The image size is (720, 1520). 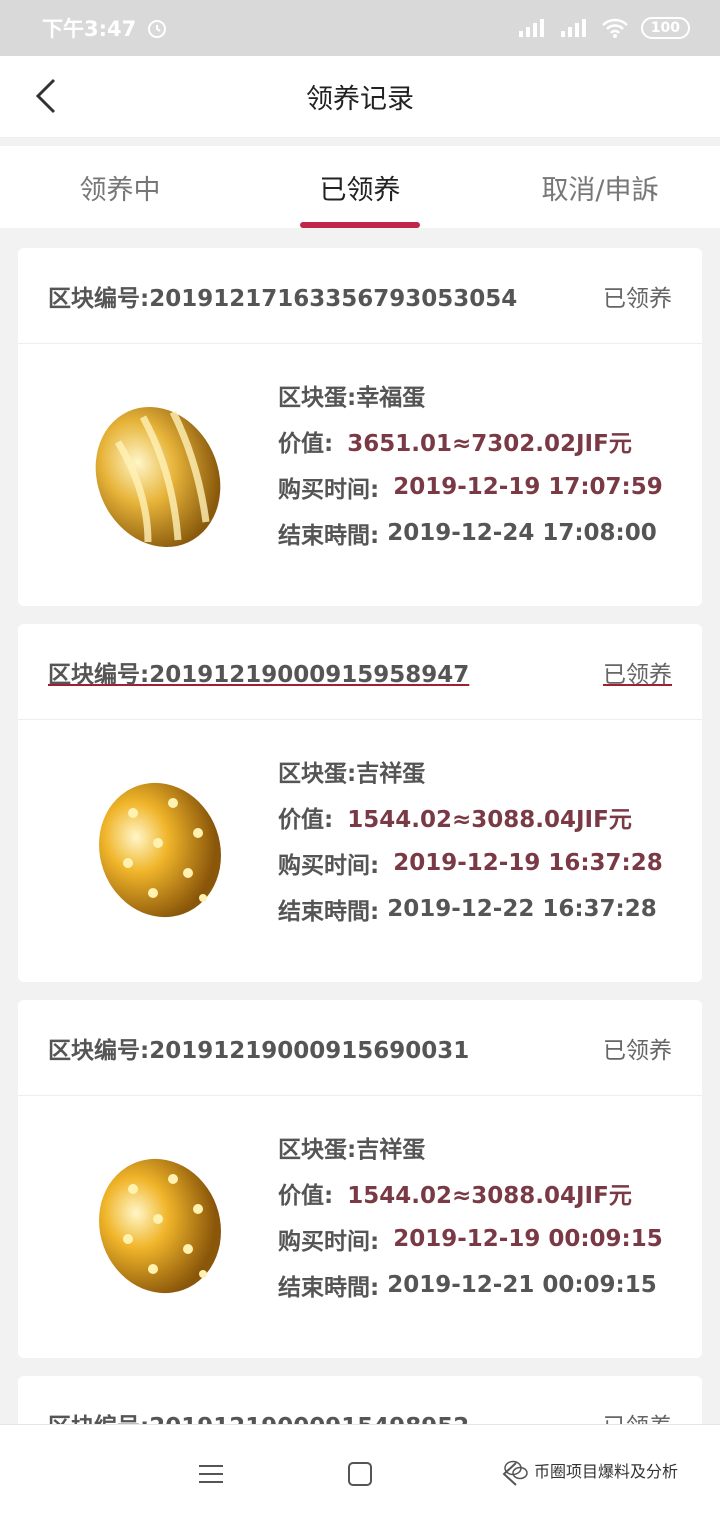 I want to click on watermark: 币圈项目爆料及分析, so click(x=591, y=1470).